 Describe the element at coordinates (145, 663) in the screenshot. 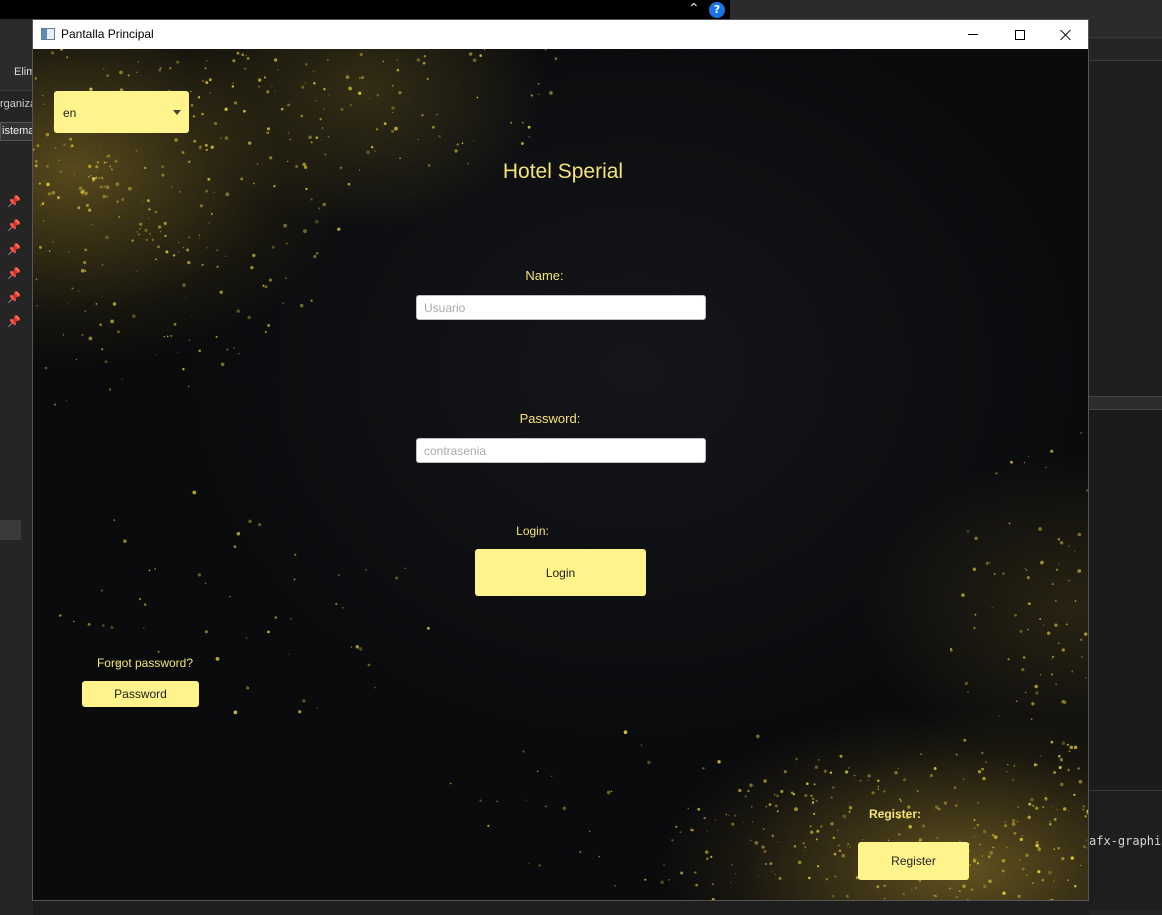

I see `forgot-password-label: Forgot password?` at that location.